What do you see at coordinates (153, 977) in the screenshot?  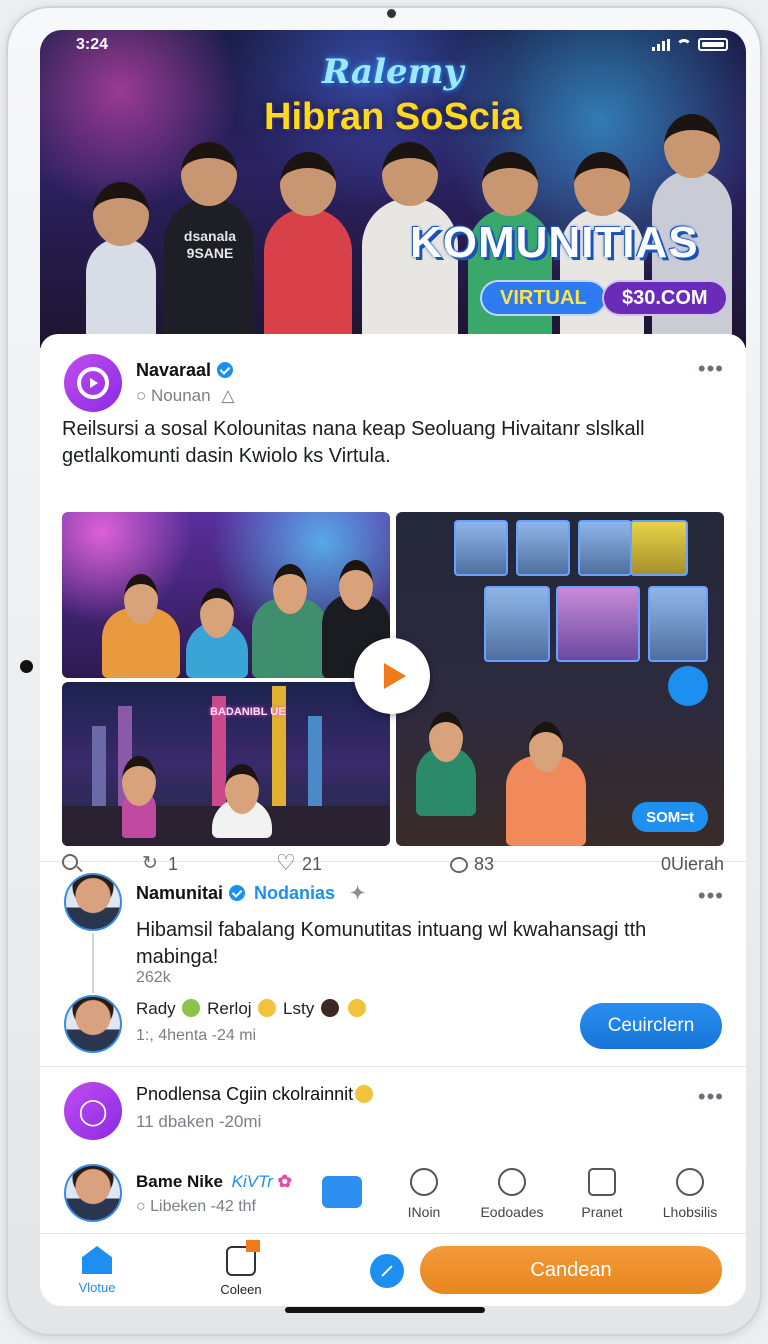 I see `post-count: 262k` at bounding box center [153, 977].